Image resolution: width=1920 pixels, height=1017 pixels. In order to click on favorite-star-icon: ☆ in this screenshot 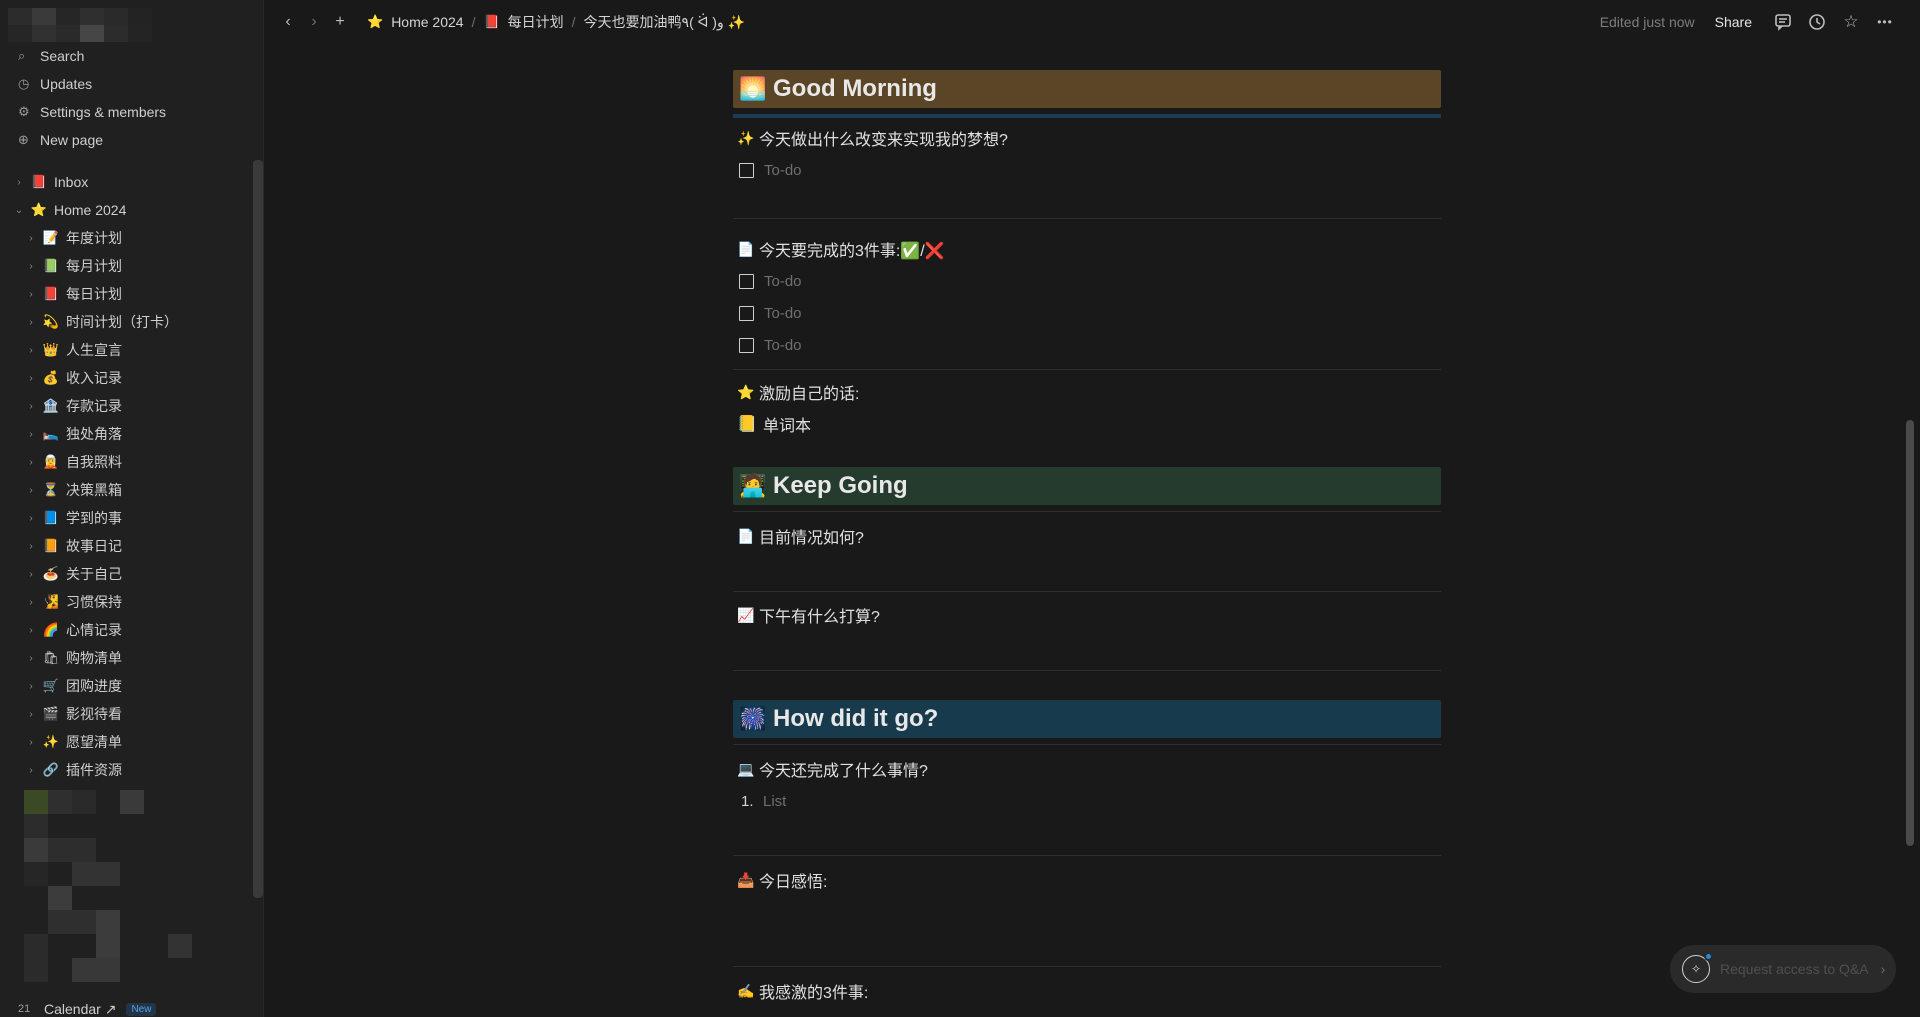, I will do `click(1851, 22)`.